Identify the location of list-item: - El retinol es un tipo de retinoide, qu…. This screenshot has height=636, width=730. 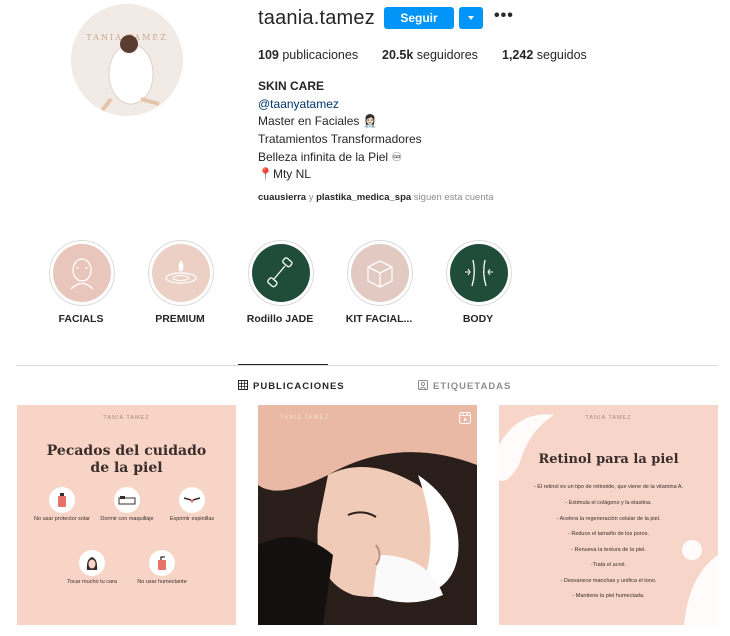
(608, 487).